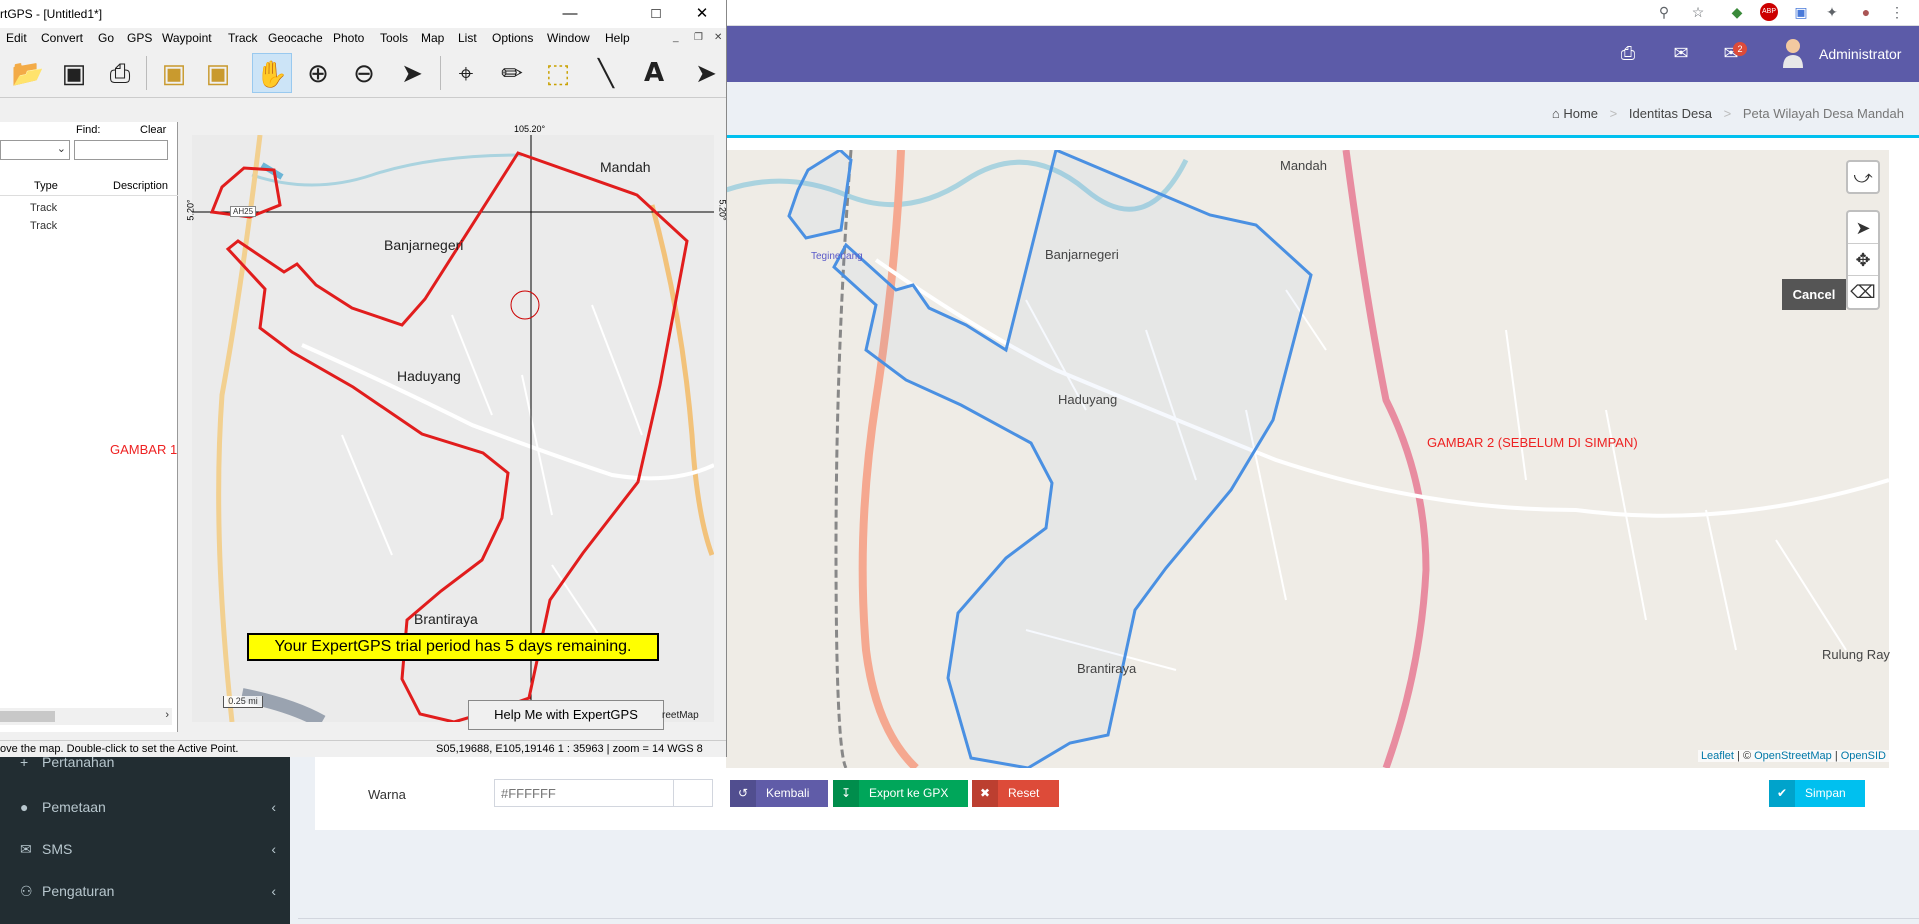 This screenshot has height=924, width=1919. I want to click on mdi-close-icon: ✕, so click(718, 37).